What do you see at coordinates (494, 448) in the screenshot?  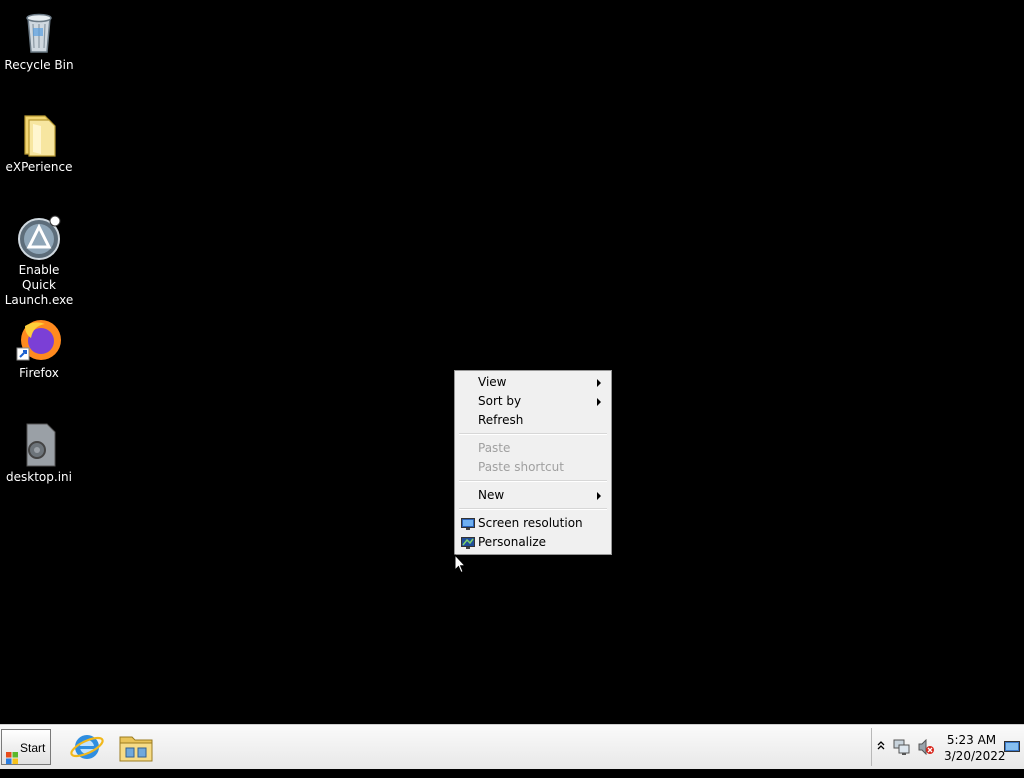 I see `menu-item-label: Paste` at bounding box center [494, 448].